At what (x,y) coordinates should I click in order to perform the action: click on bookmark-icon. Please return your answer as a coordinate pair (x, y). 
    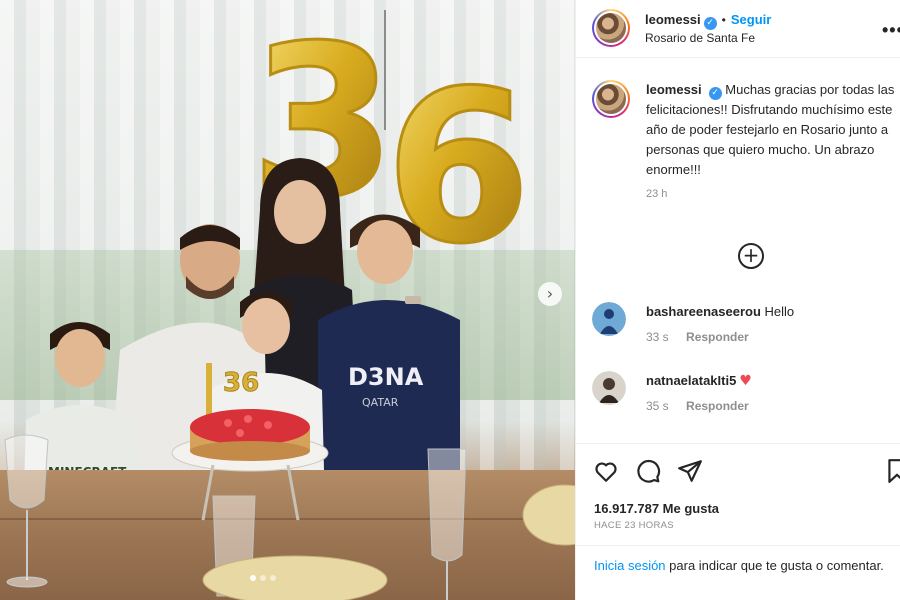
    Looking at the image, I should click on (892, 471).